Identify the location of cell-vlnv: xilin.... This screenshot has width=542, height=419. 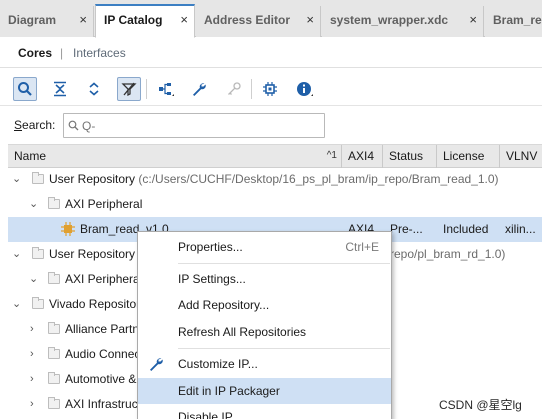
(520, 229).